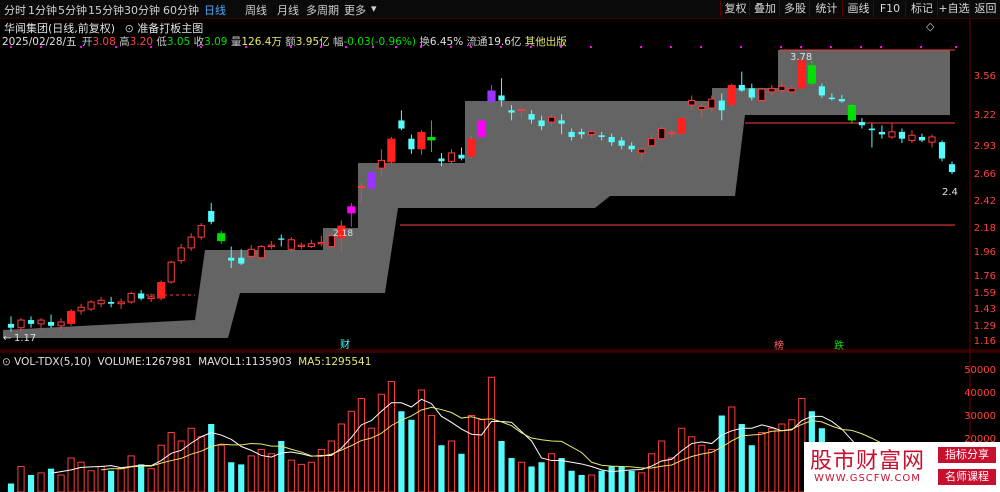  What do you see at coordinates (889, 9) in the screenshot?
I see `toolbar-button-5: F10` at bounding box center [889, 9].